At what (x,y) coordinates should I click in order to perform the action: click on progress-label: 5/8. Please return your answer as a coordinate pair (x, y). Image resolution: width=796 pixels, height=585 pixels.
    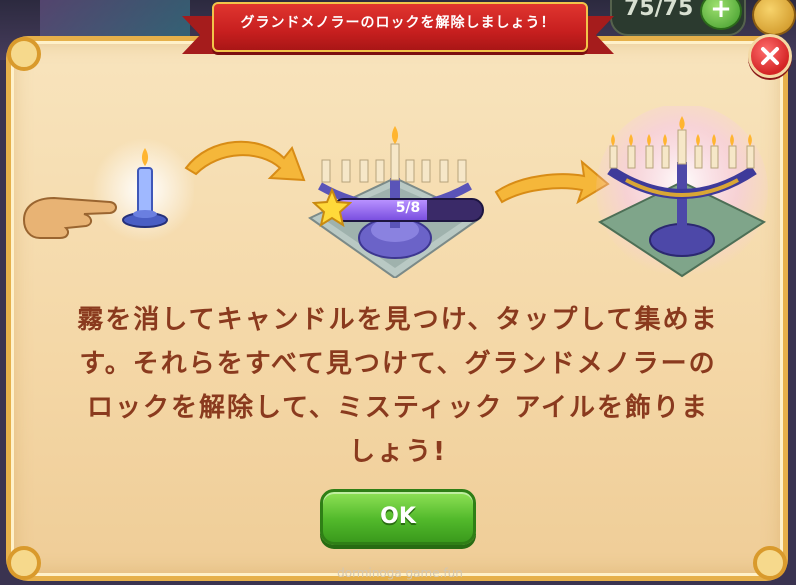
    Looking at the image, I should click on (408, 208).